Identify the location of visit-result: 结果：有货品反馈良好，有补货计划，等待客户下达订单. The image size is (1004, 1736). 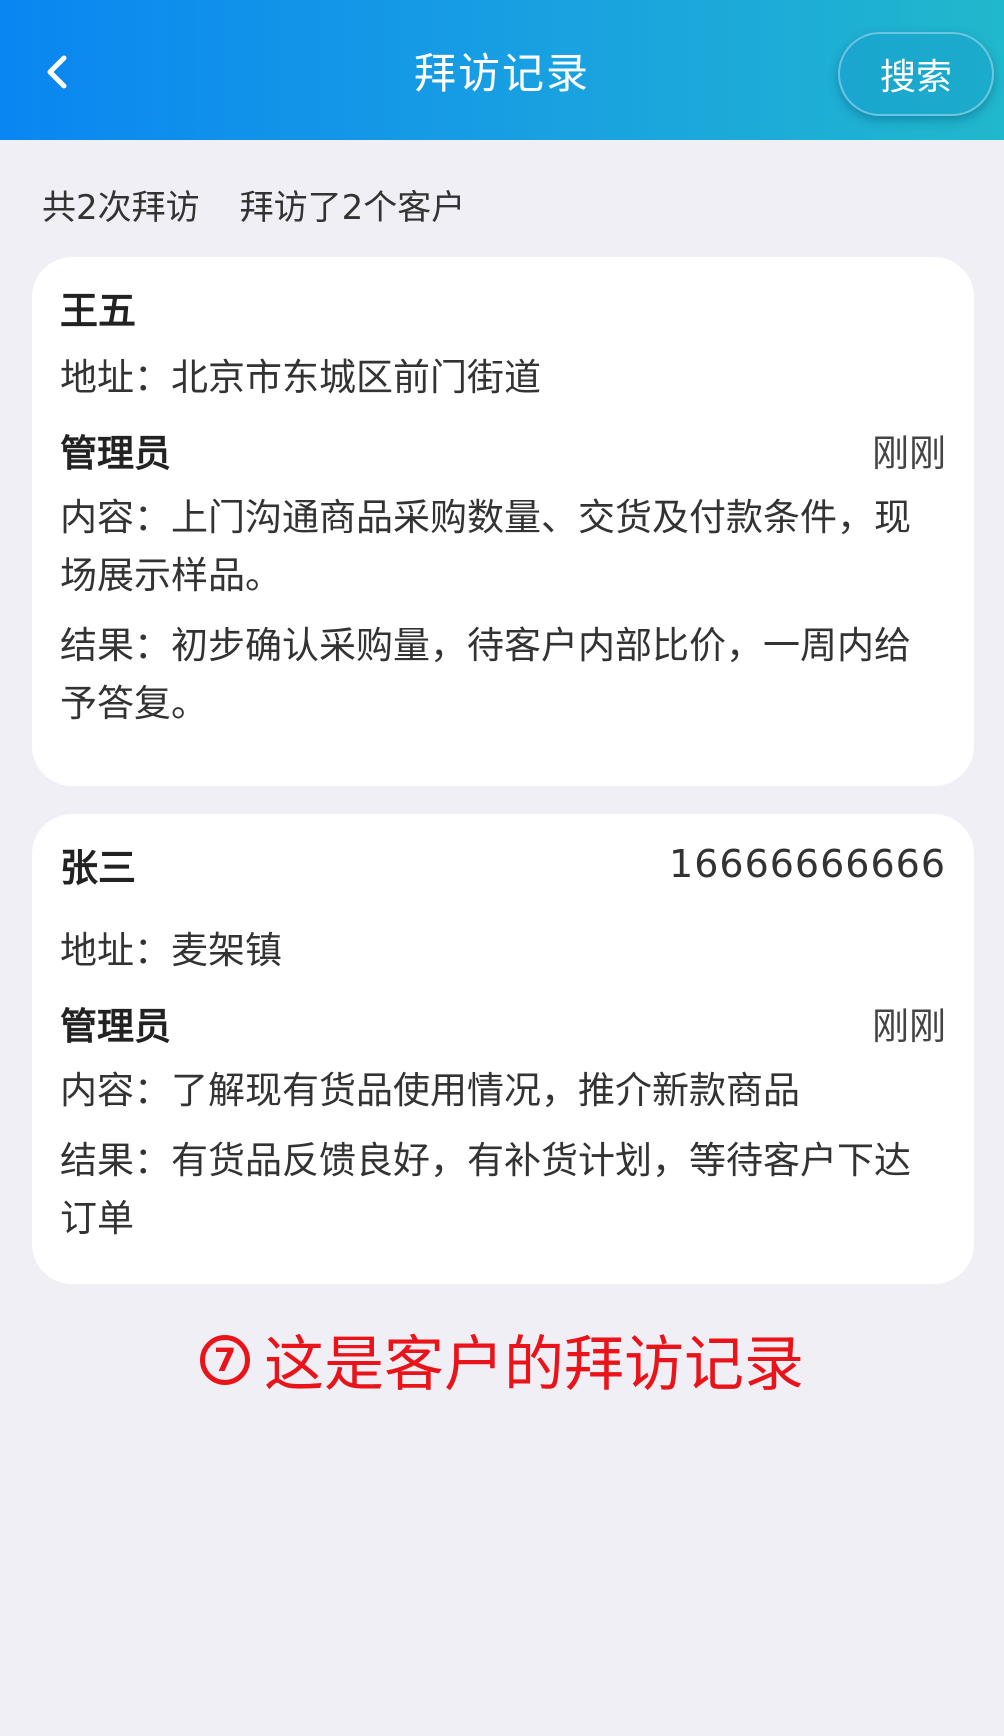
(485, 1189).